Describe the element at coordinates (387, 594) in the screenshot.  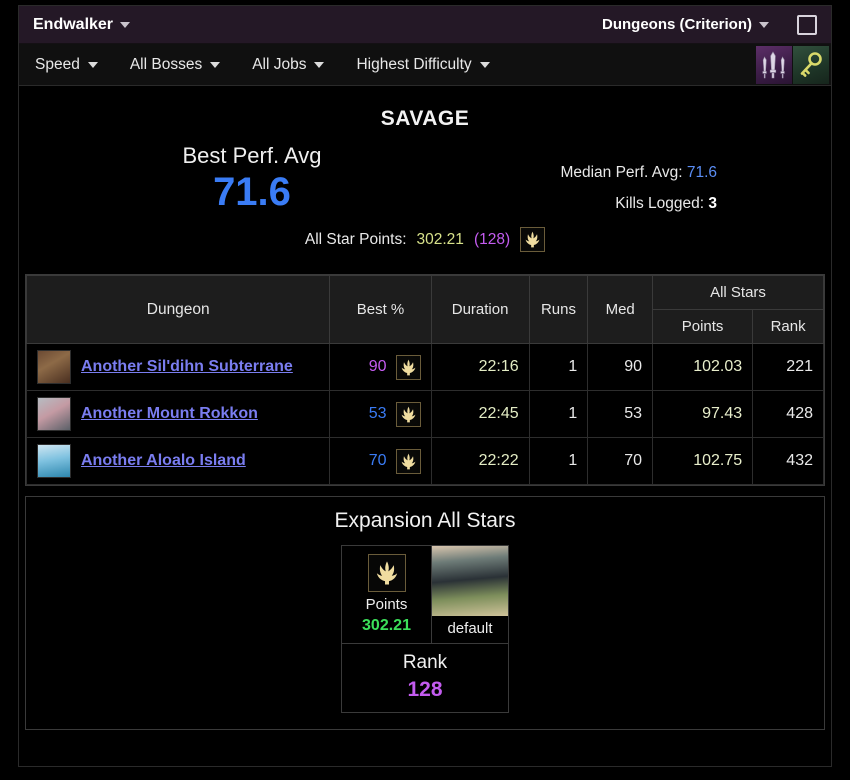
I see `expansion-points-block: Points 302.21` at that location.